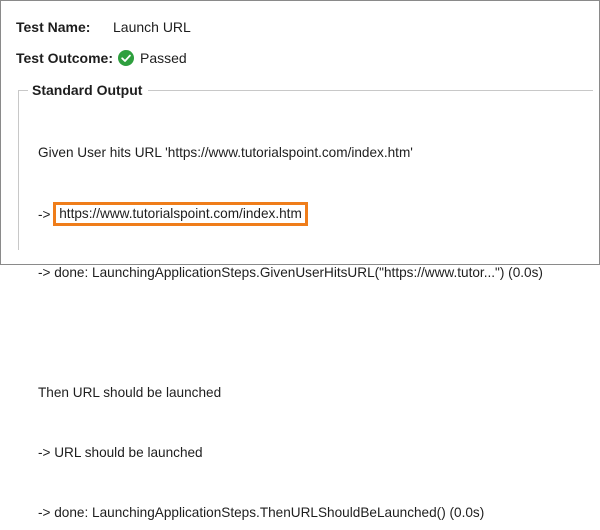 This screenshot has height=530, width=600. What do you see at coordinates (163, 58) in the screenshot?
I see `test-outcome-value: Passed` at bounding box center [163, 58].